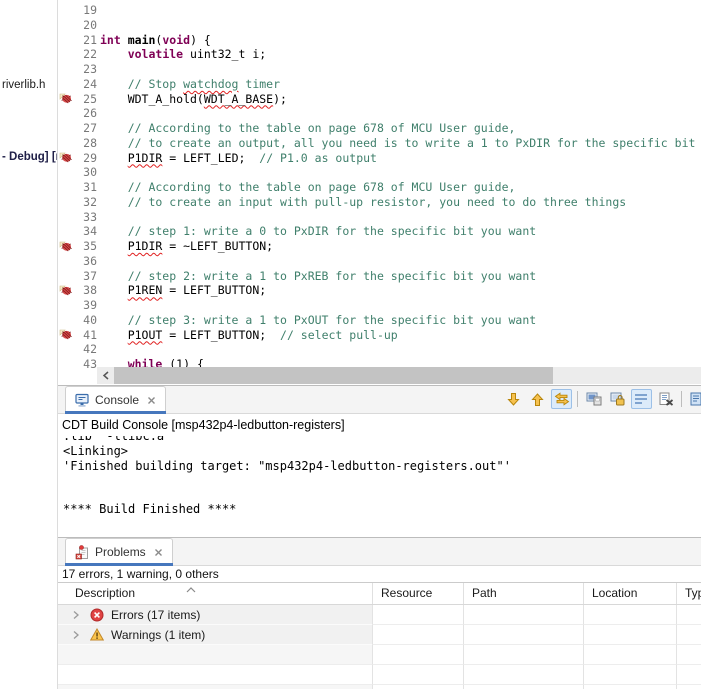 This screenshot has height=689, width=701. Describe the element at coordinates (400, 158) in the screenshot. I see `code-line: P1DIR = LEFT_LED; // P1.0 as output` at that location.